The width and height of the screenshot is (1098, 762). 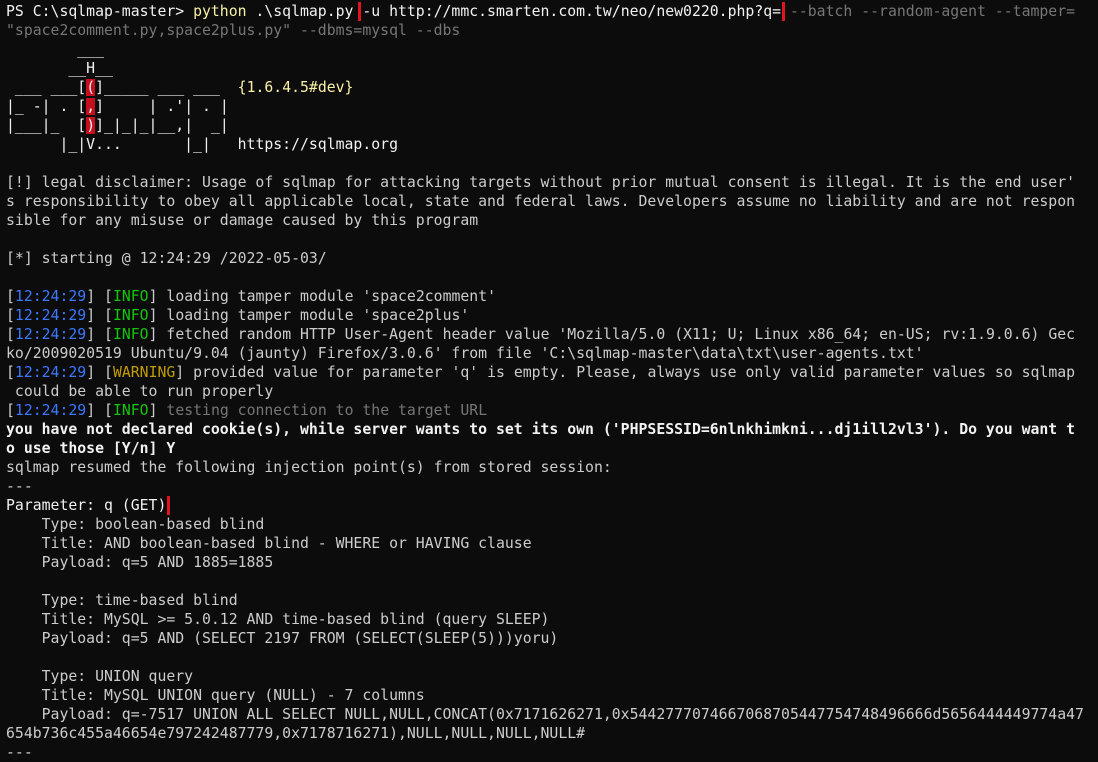 What do you see at coordinates (135, 524) in the screenshot?
I see `injection-type: Type: boolean-based blind` at bounding box center [135, 524].